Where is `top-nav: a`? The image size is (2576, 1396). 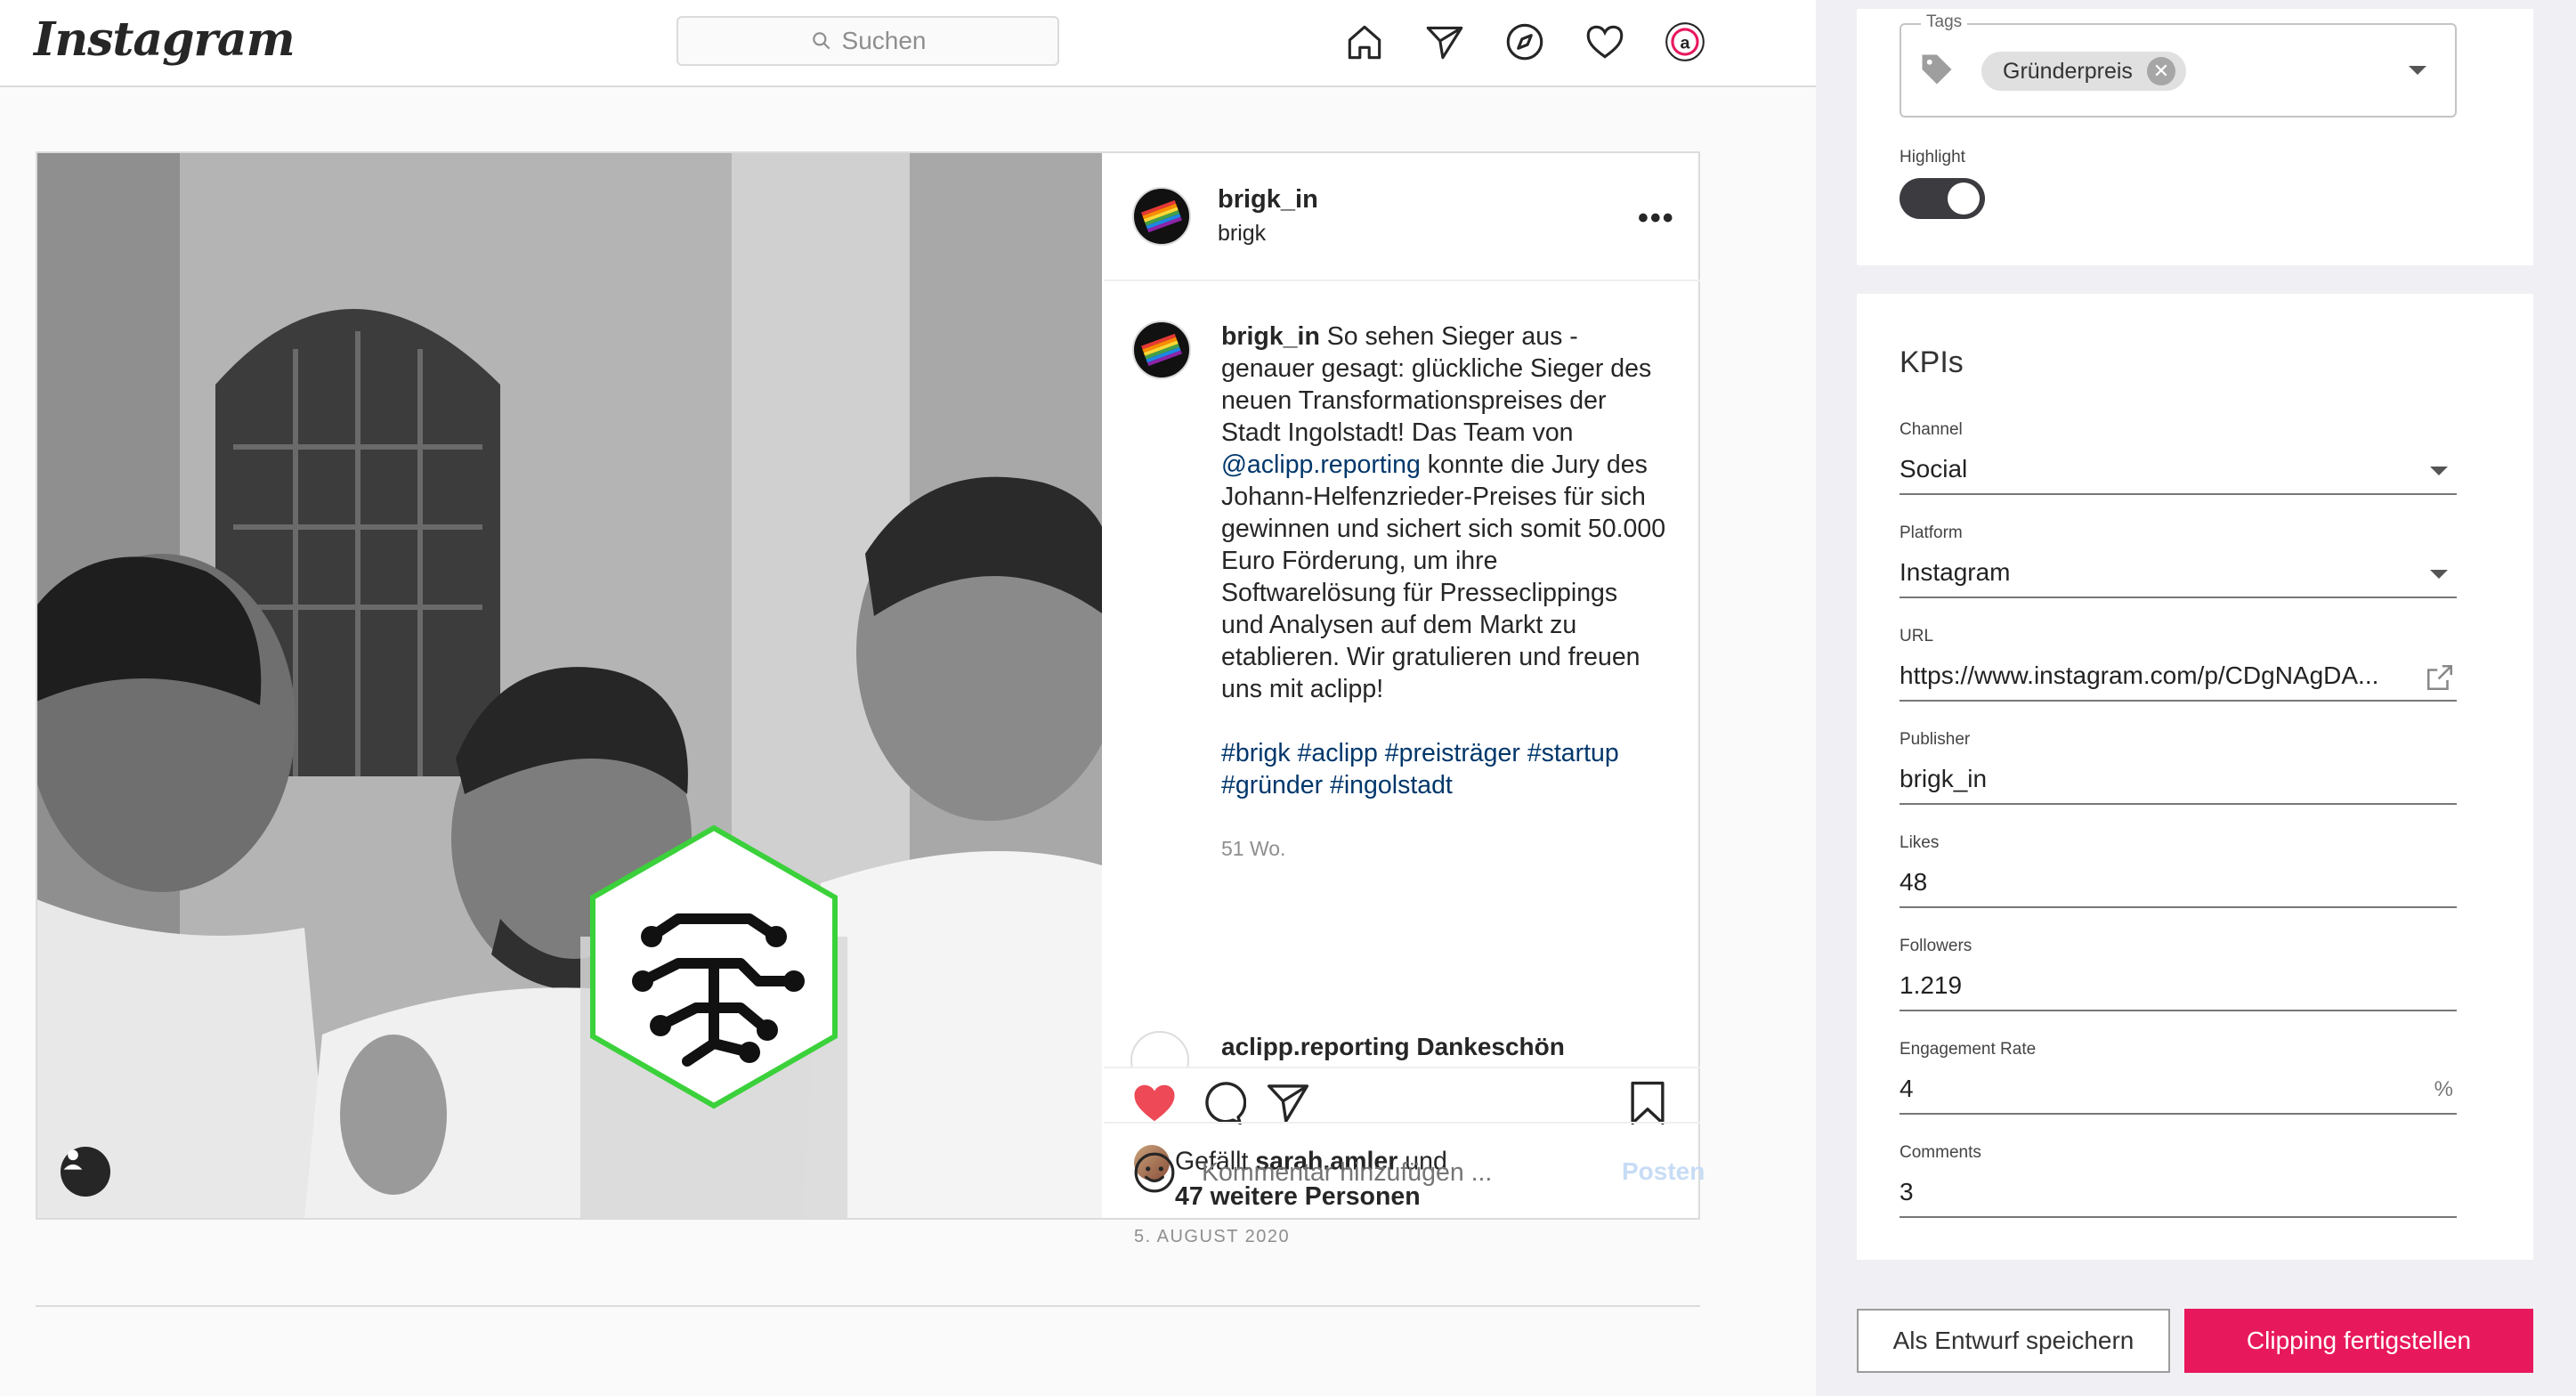 top-nav: a is located at coordinates (1524, 42).